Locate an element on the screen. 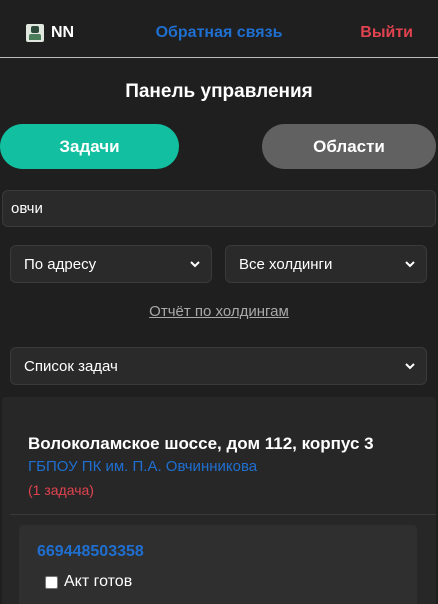 This screenshot has height=604, width=438. page-title: Панель управления is located at coordinates (219, 91).